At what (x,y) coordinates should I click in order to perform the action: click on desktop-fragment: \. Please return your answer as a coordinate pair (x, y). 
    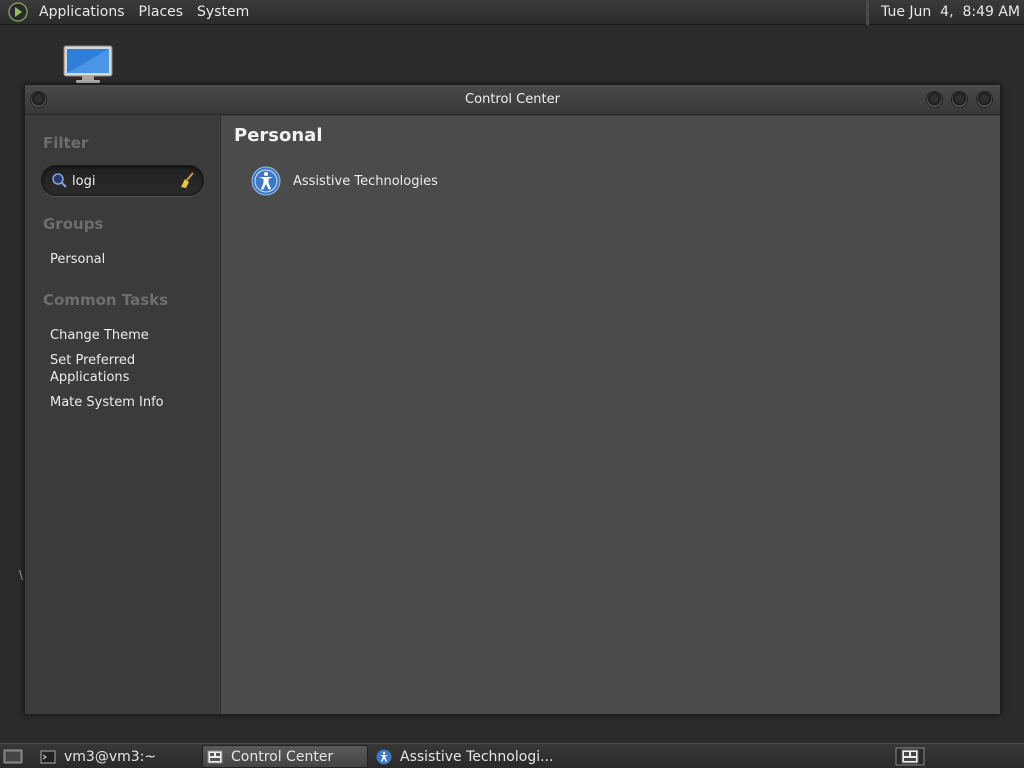
    Looking at the image, I should click on (21, 575).